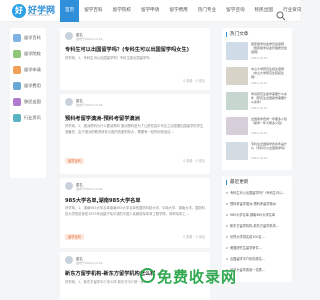  Describe the element at coordinates (103, 200) in the screenshot. I see `article-title: 985大学名单,湖南985大学名单` at that location.